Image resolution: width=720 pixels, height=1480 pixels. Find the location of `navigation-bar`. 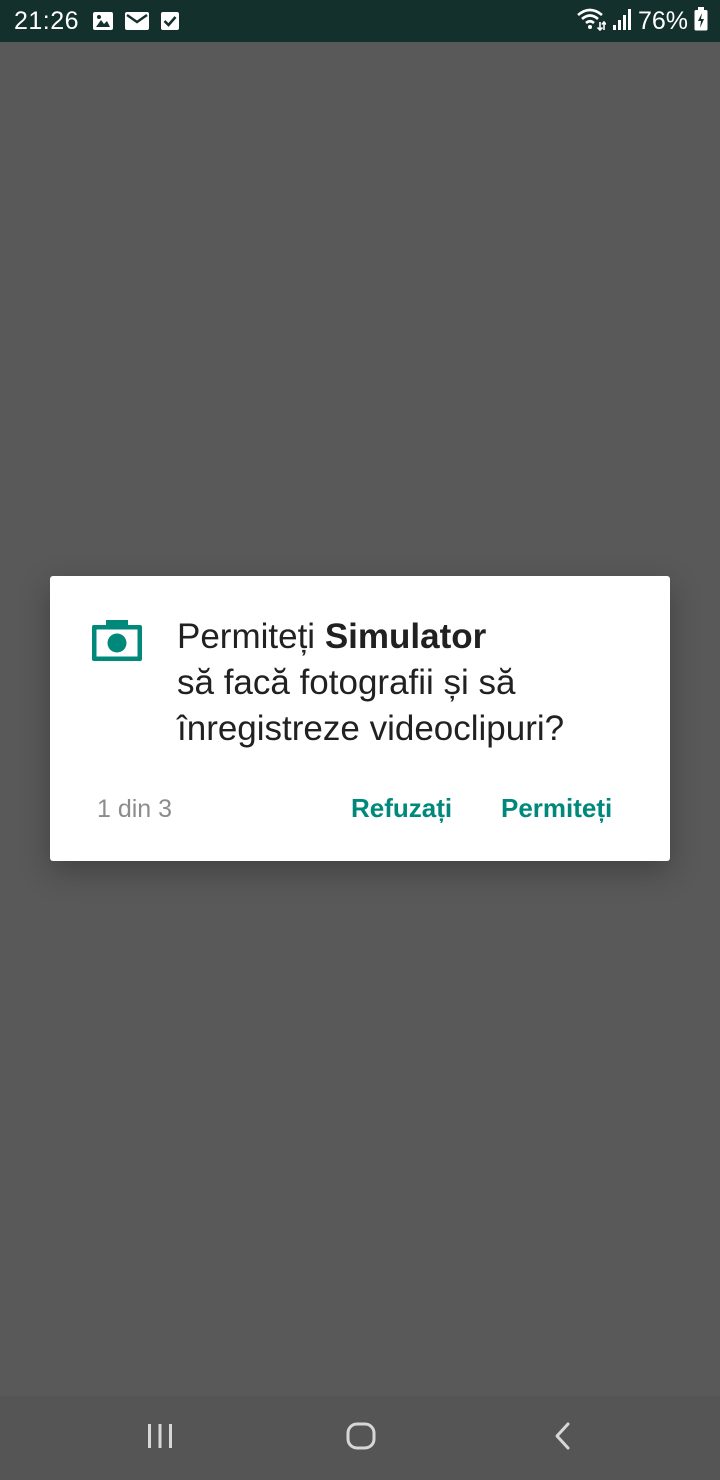

navigation-bar is located at coordinates (360, 1438).